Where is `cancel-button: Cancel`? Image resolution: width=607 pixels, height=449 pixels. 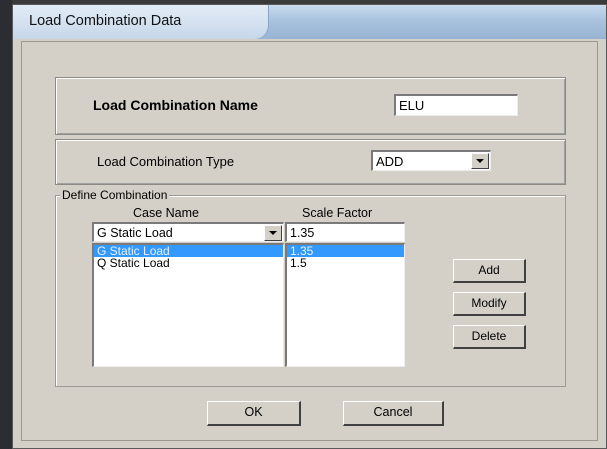
cancel-button: Cancel is located at coordinates (393, 413).